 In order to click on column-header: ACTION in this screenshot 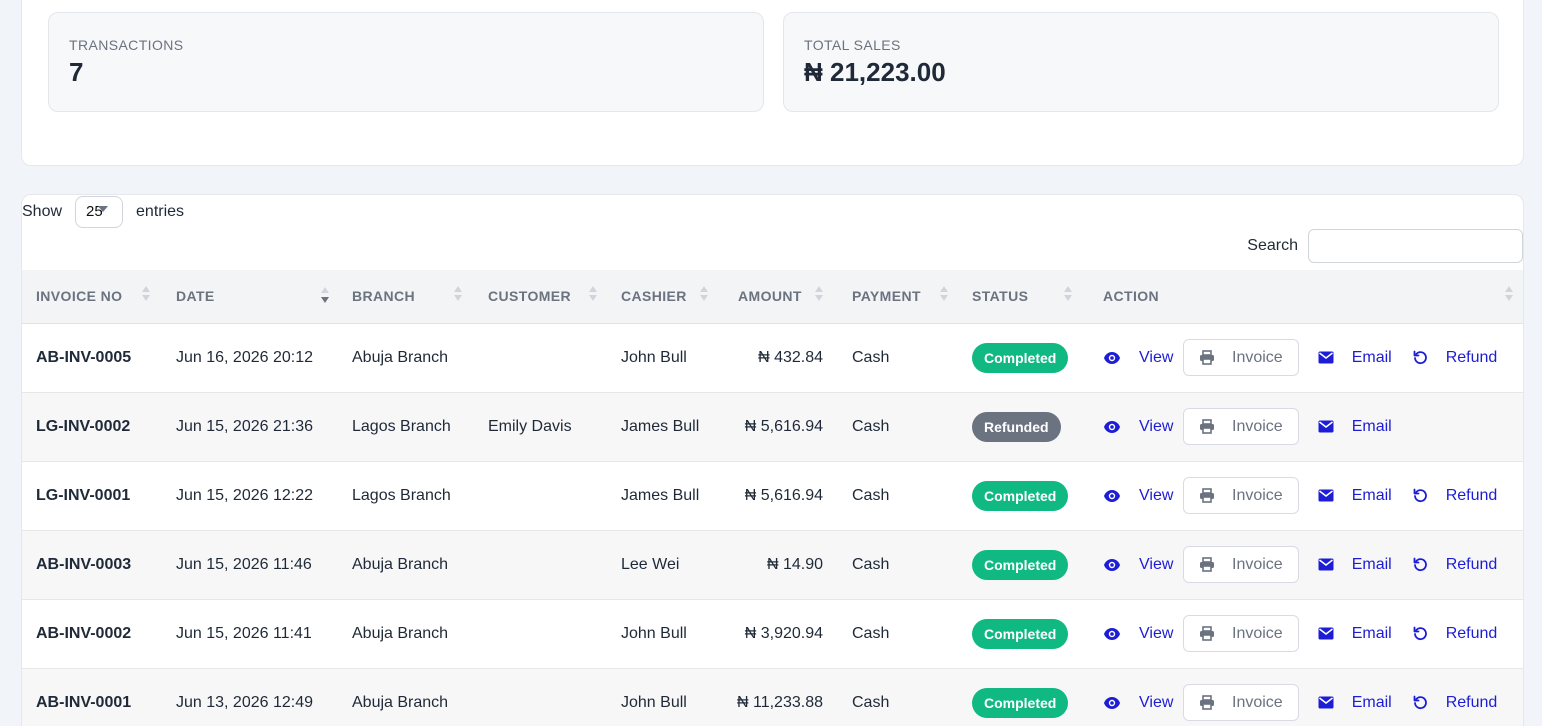, I will do `click(1306, 297)`.